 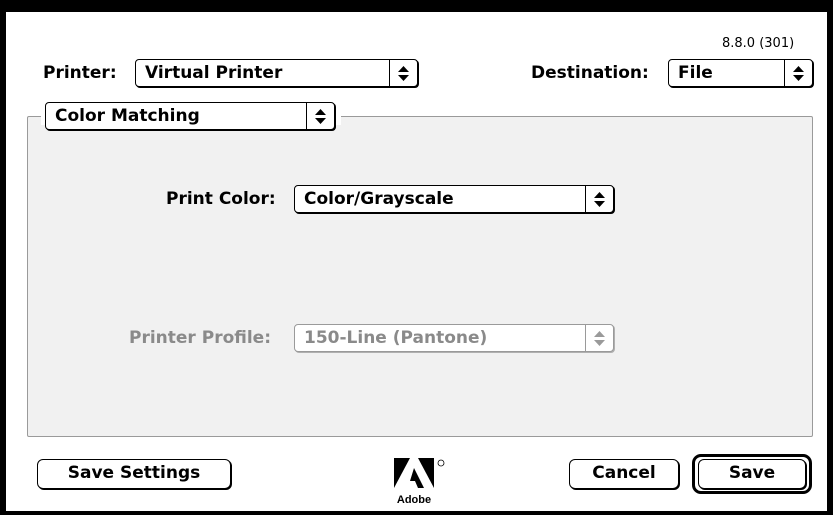 I want to click on print-color-value: Color/Grayscale, so click(x=379, y=199).